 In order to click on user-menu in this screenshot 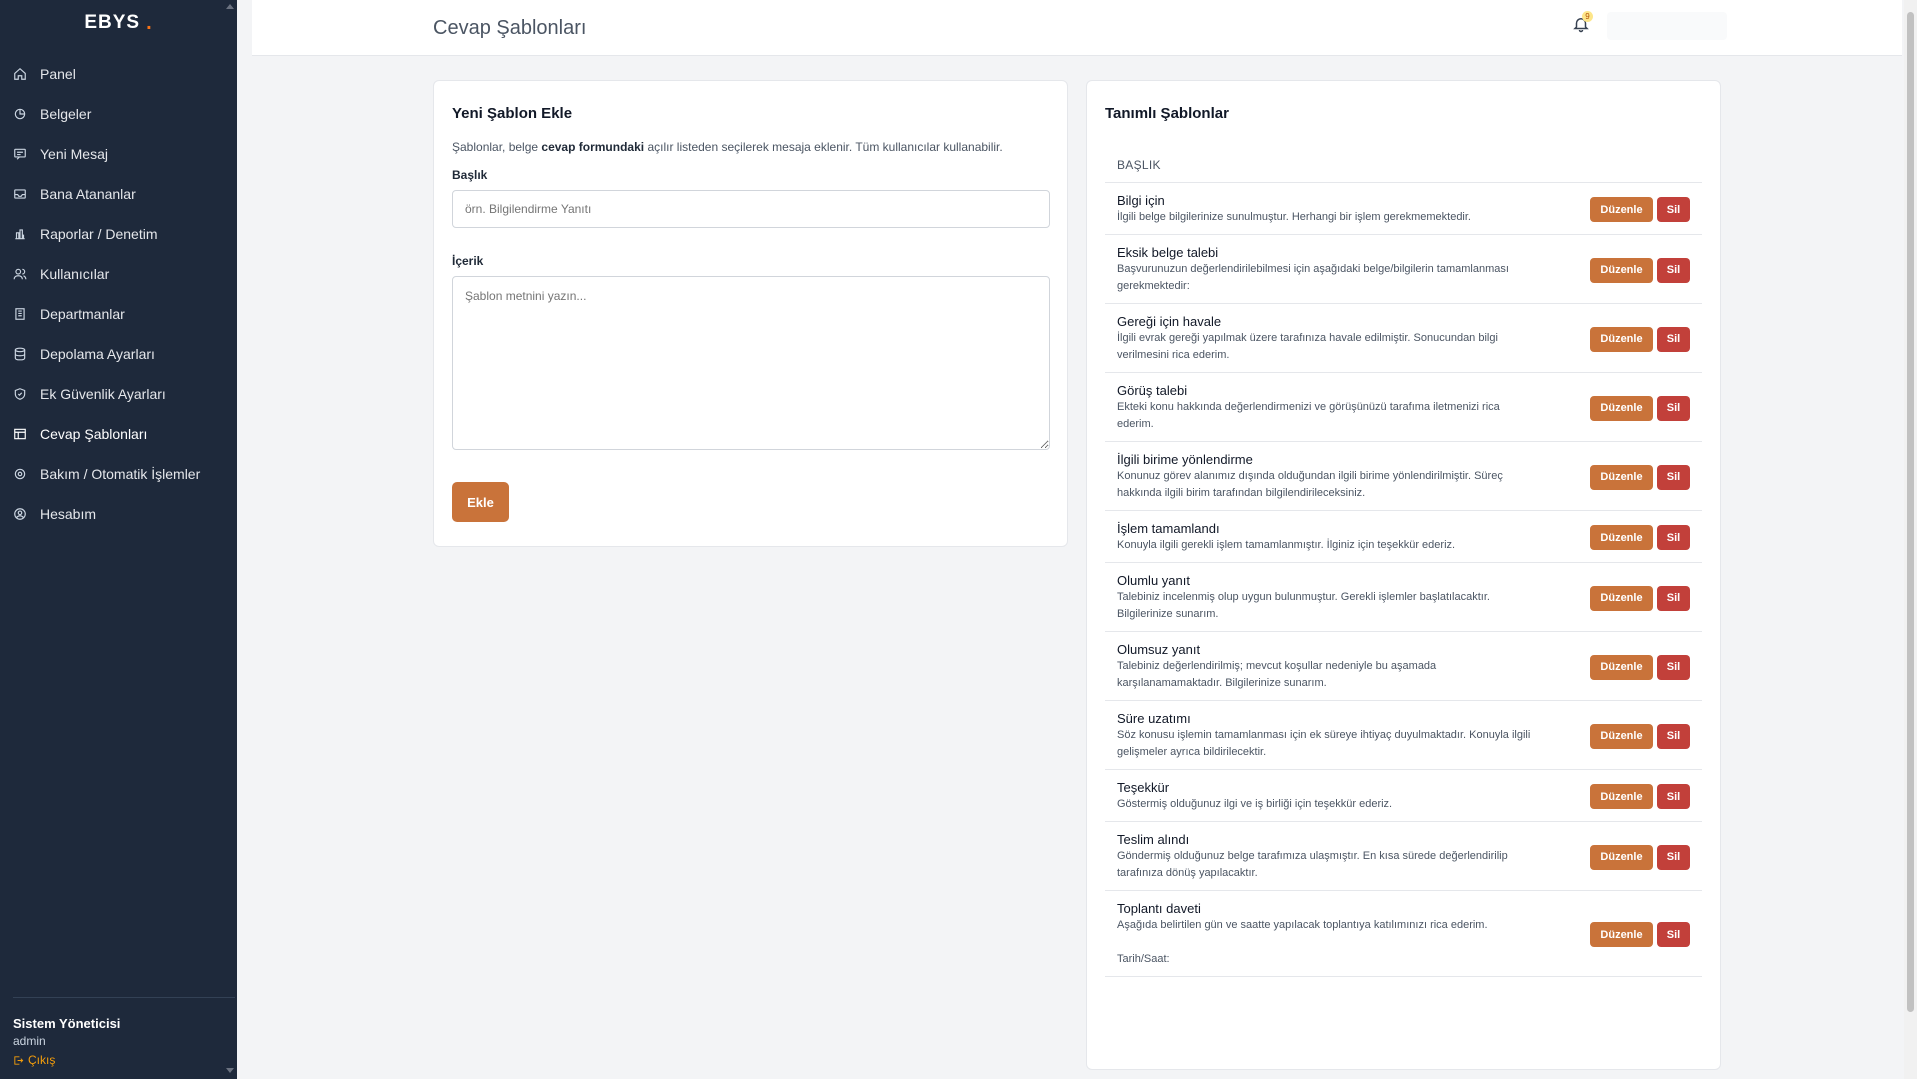, I will do `click(1667, 26)`.